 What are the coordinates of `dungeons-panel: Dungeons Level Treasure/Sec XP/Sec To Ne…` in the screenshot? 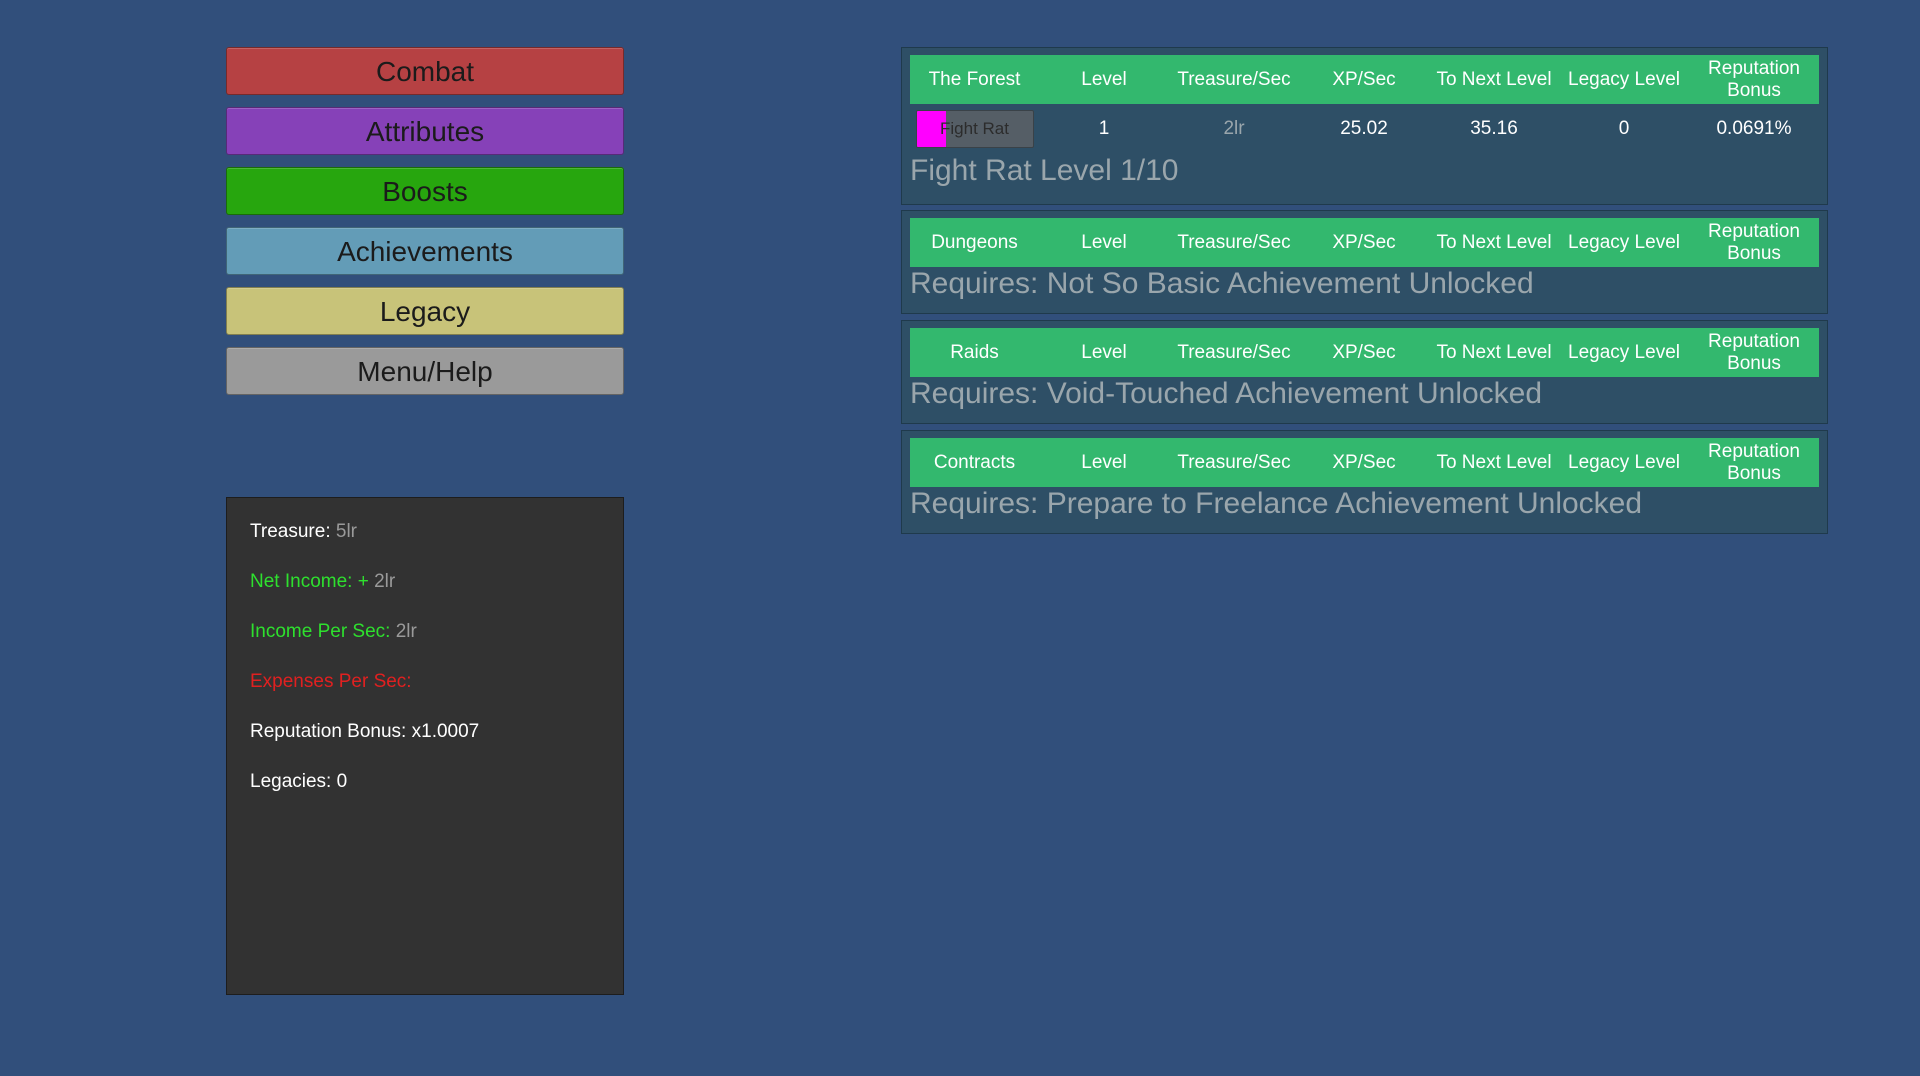 It's located at (1364, 262).